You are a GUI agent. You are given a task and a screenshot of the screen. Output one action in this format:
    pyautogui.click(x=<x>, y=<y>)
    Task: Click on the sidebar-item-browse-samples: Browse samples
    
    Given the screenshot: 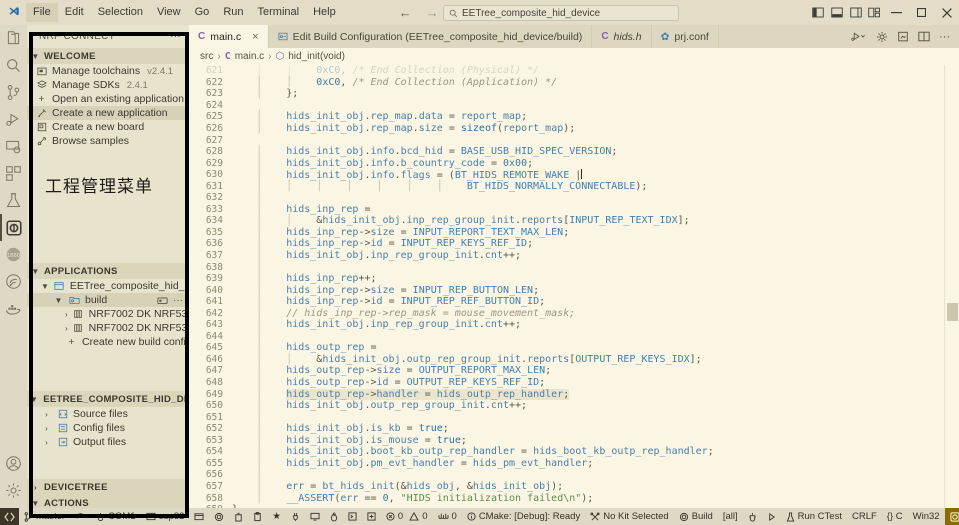 What is the action you would take?
    pyautogui.click(x=108, y=141)
    